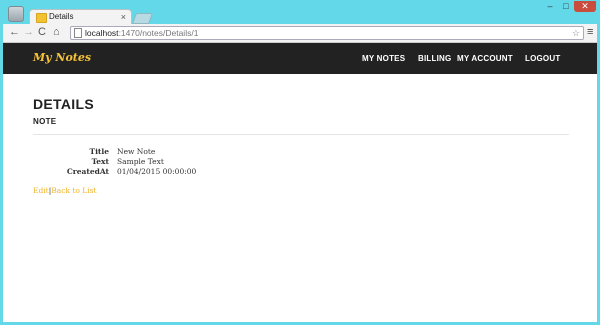  Describe the element at coordinates (585, 6) in the screenshot. I see `close-window-icon: ✕` at that location.